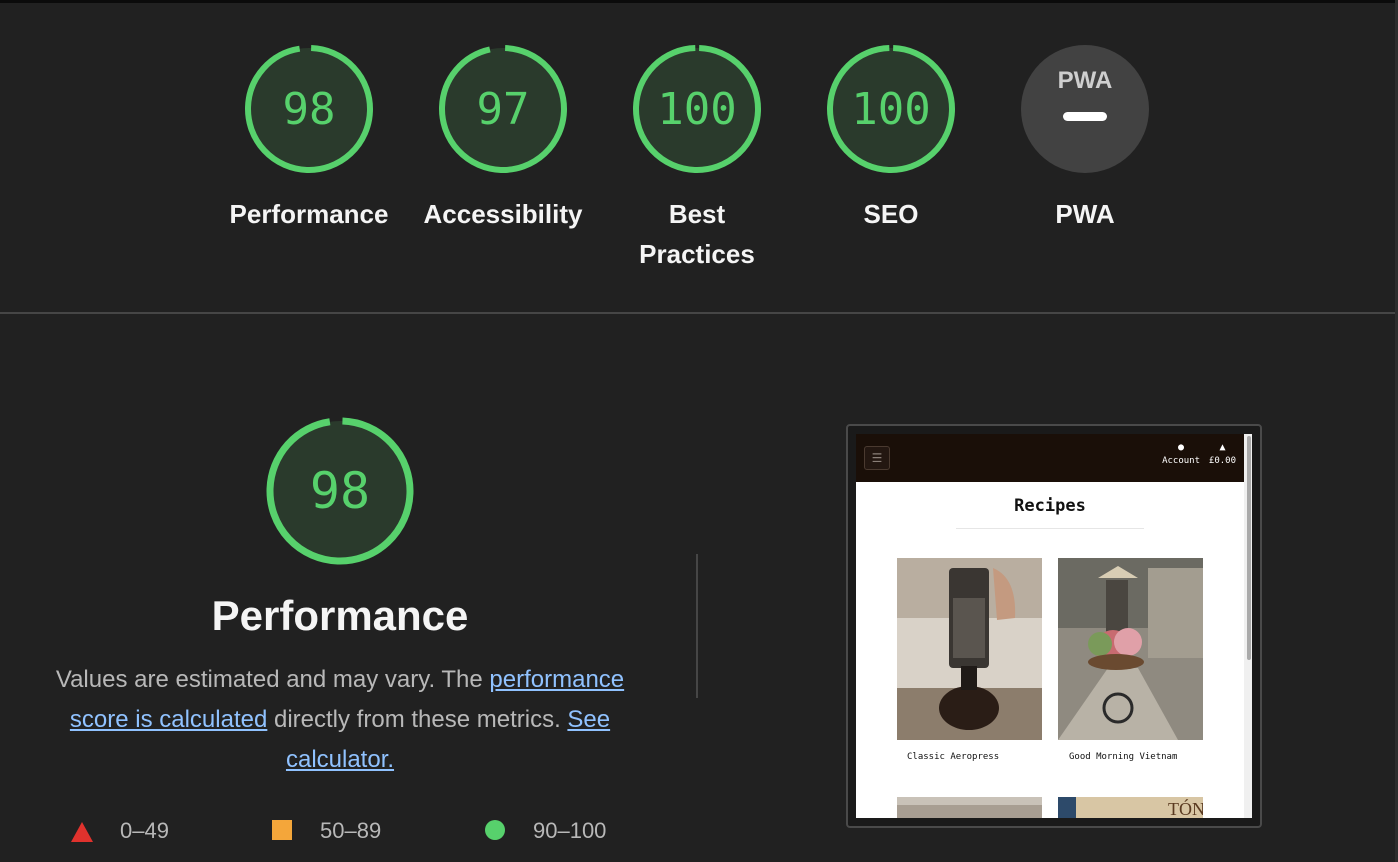 This screenshot has width=1398, height=862. Describe the element at coordinates (697, 313) in the screenshot. I see `section-divider` at that location.